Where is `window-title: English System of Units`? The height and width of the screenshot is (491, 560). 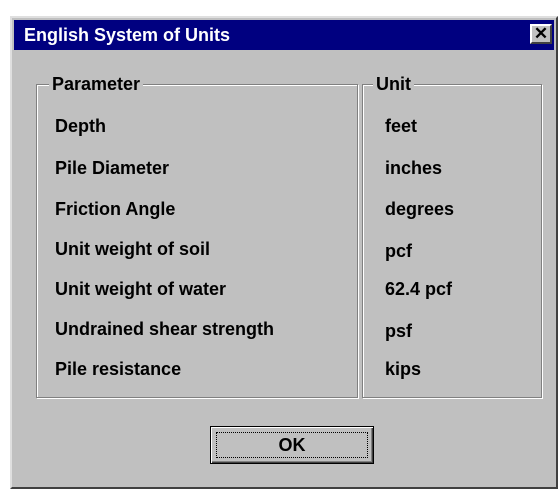
window-title: English System of Units is located at coordinates (127, 35).